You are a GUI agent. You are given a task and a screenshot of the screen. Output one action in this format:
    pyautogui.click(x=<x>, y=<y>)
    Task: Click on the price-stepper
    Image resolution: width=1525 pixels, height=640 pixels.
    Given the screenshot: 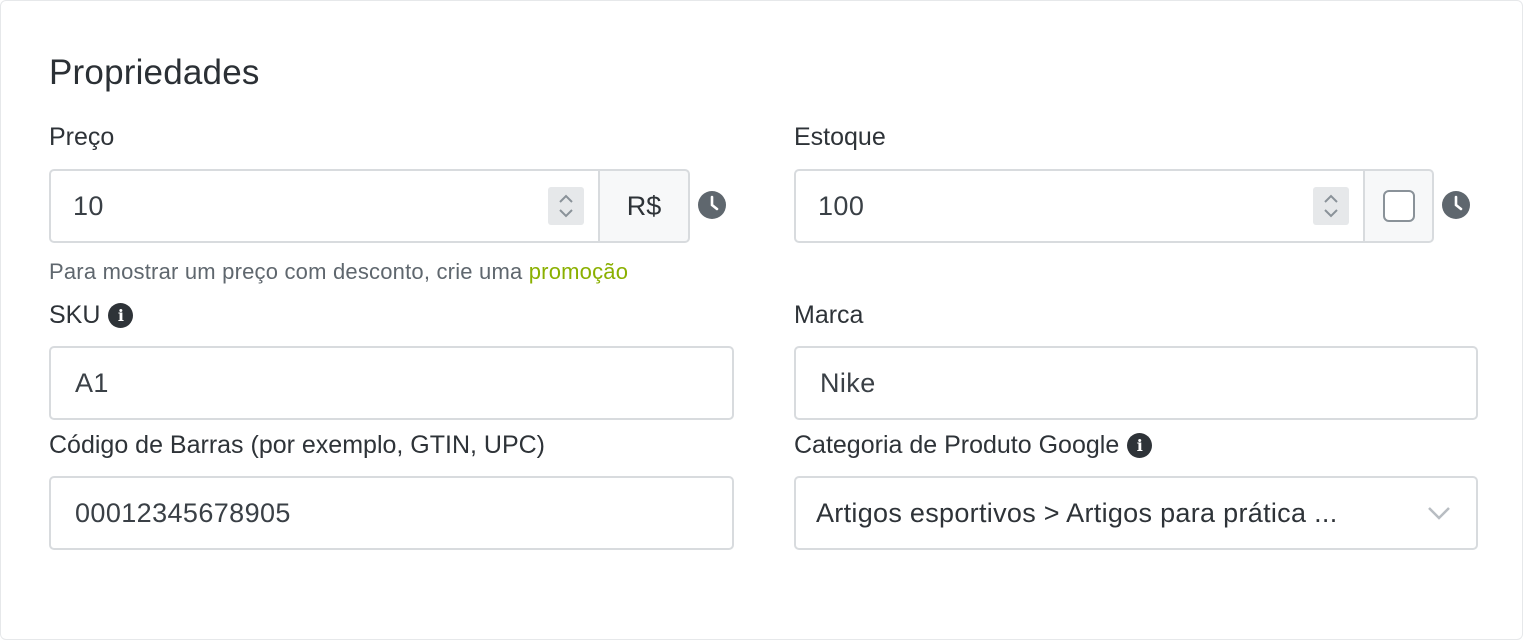 What is the action you would take?
    pyautogui.click(x=566, y=206)
    